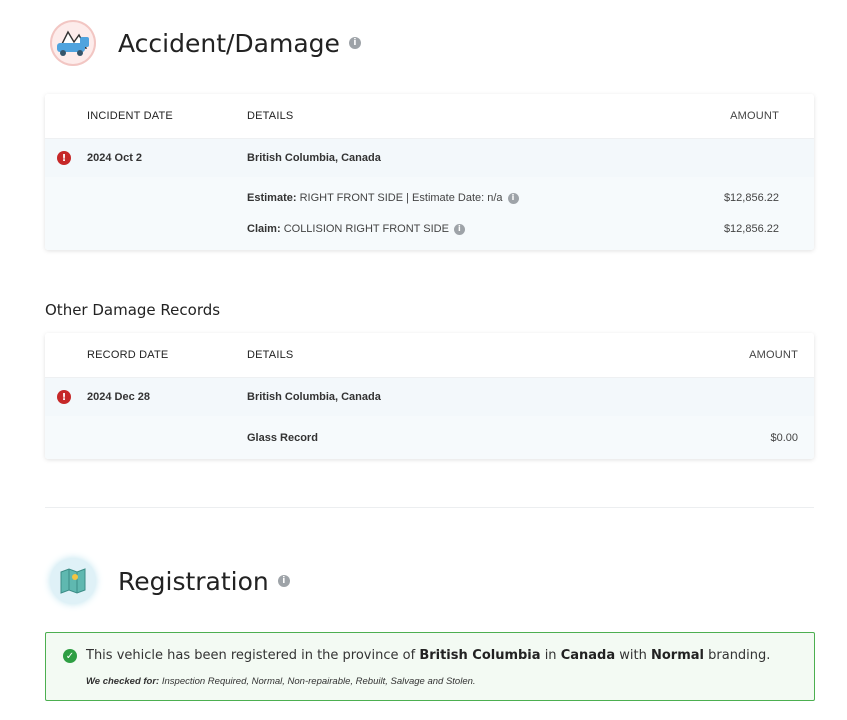 The image size is (847, 720). What do you see at coordinates (633, 655) in the screenshot?
I see `message-with: with` at bounding box center [633, 655].